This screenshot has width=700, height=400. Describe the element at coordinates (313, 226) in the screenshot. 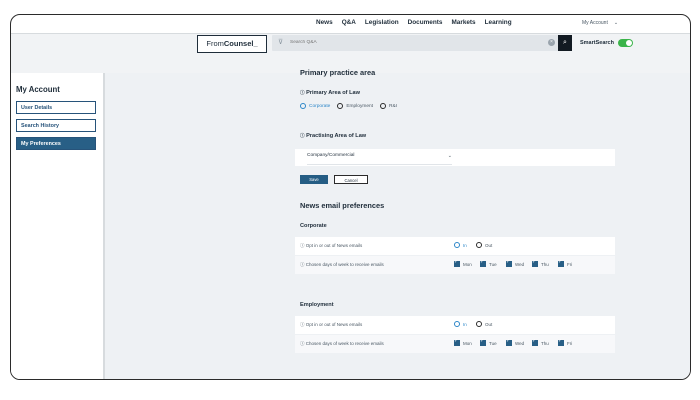

I see `section-corporate-title: Corporate` at that location.